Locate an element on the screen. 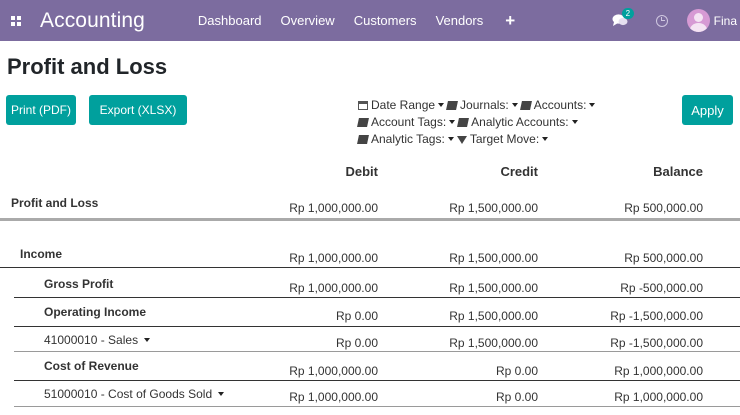  journals-filter: Journals: is located at coordinates (483, 105).